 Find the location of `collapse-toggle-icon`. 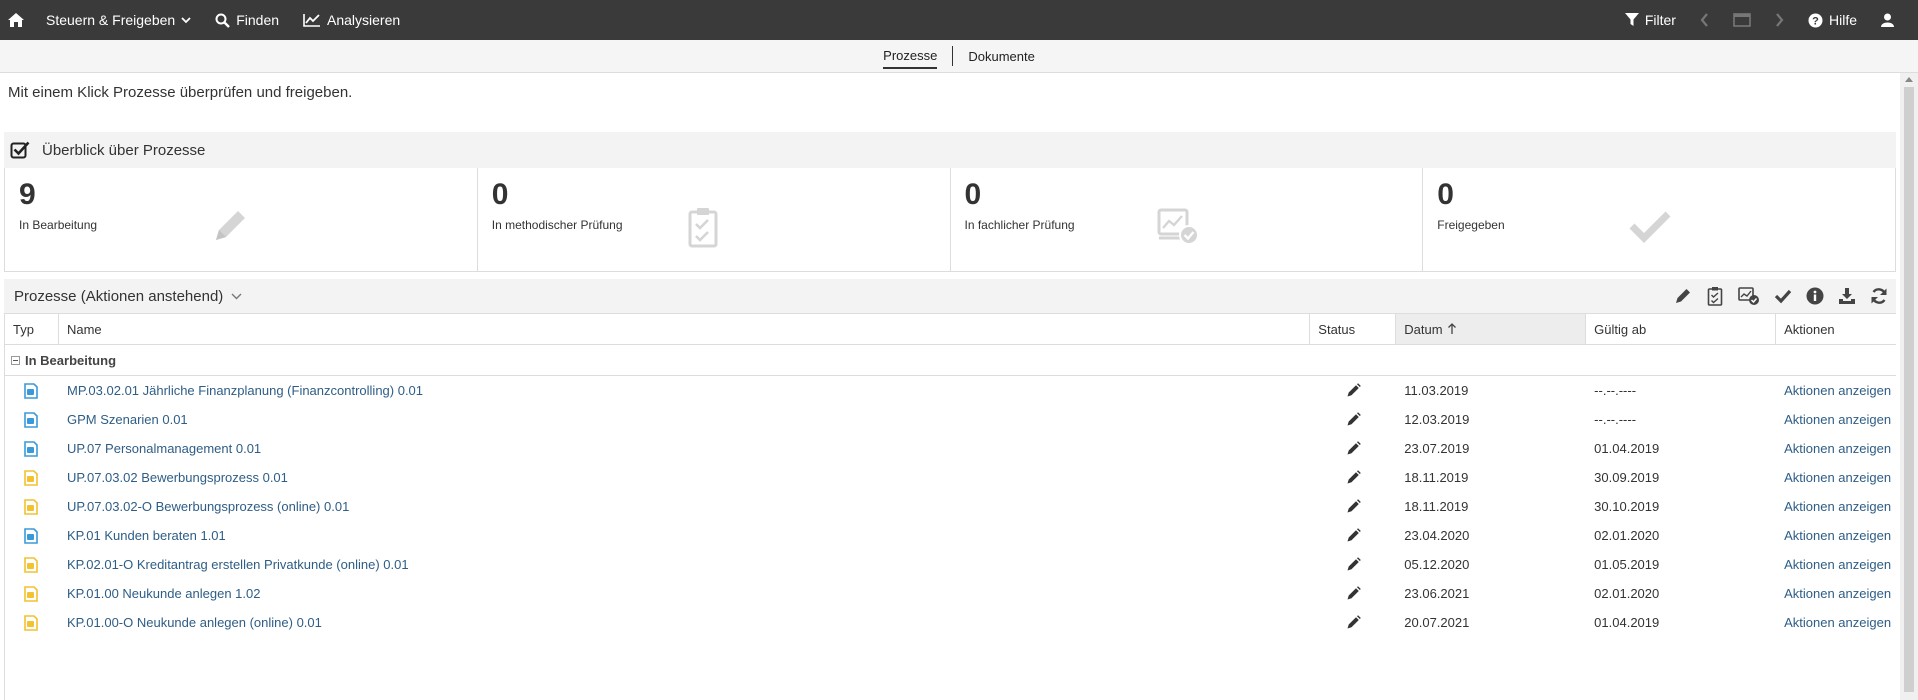

collapse-toggle-icon is located at coordinates (15, 360).